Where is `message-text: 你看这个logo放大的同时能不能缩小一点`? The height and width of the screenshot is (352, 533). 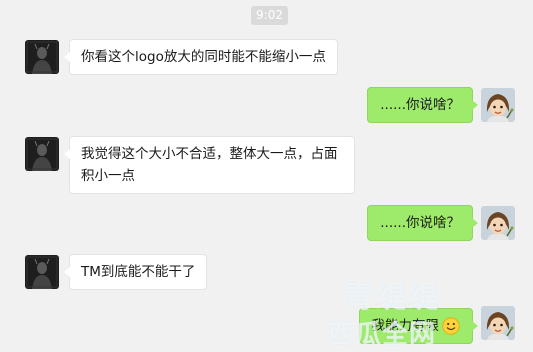 message-text: 你看这个logo放大的同时能不能缩小一点 is located at coordinates (203, 57).